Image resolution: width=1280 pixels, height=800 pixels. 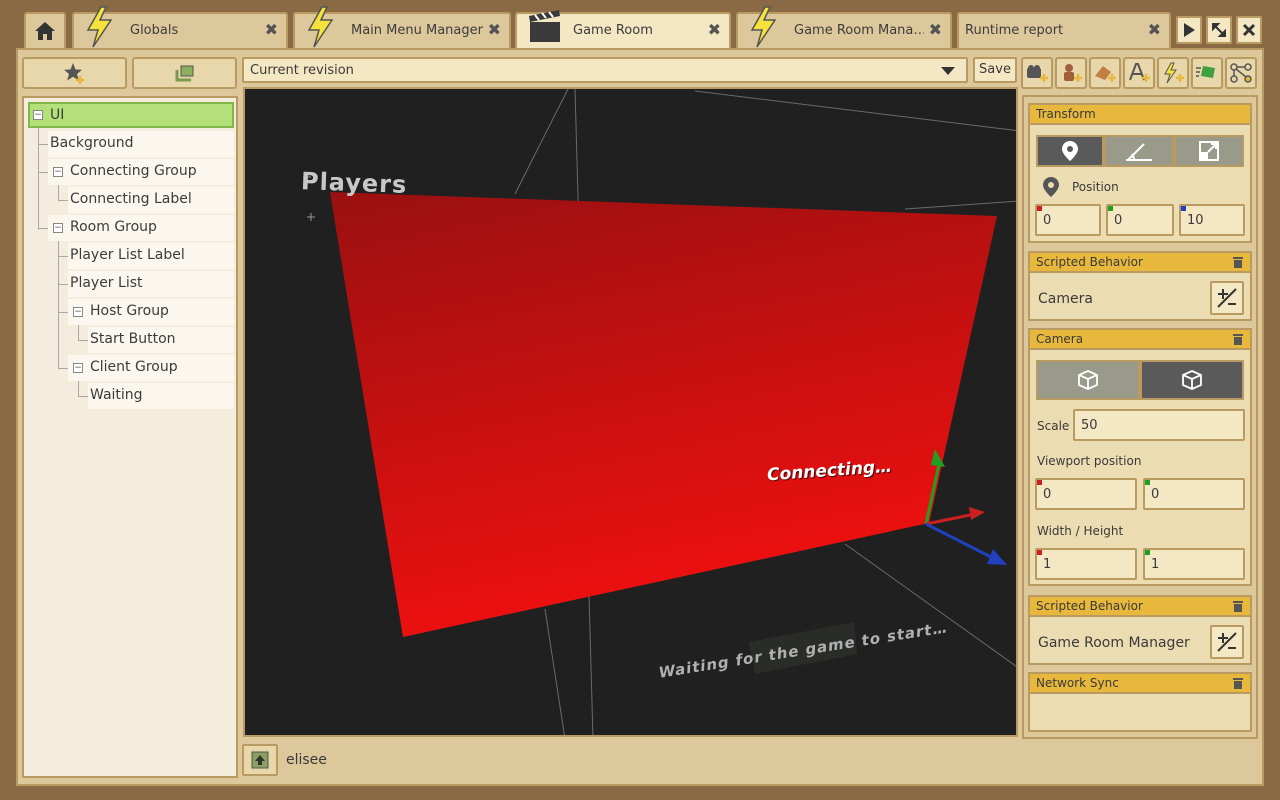 I want to click on viewport-x-input: 0, so click(x=1086, y=494).